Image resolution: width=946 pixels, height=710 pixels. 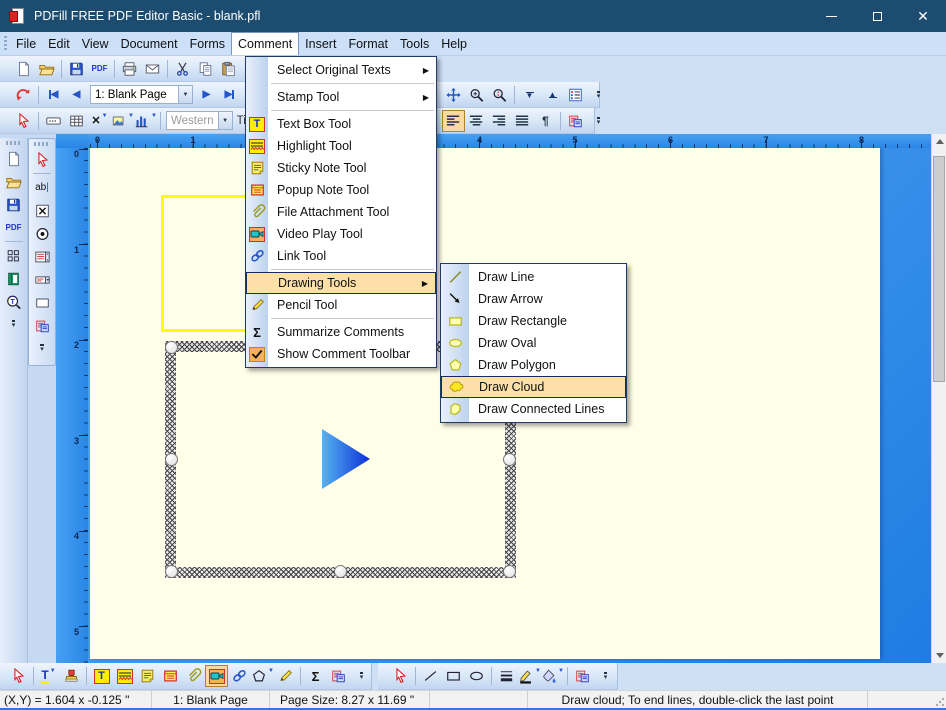 I want to click on menu-item-highlight-tool: Highlight Tool, so click(x=341, y=146).